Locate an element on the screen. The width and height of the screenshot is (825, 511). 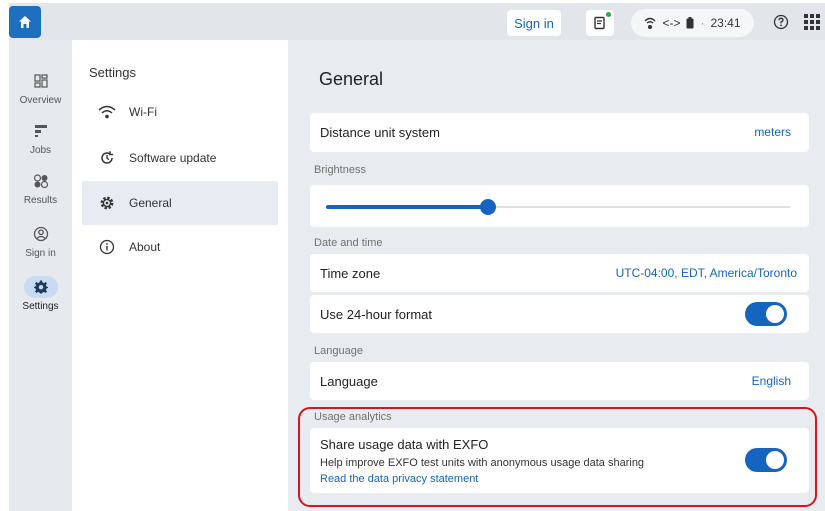
24-hour-format-toggle is located at coordinates (766, 314).